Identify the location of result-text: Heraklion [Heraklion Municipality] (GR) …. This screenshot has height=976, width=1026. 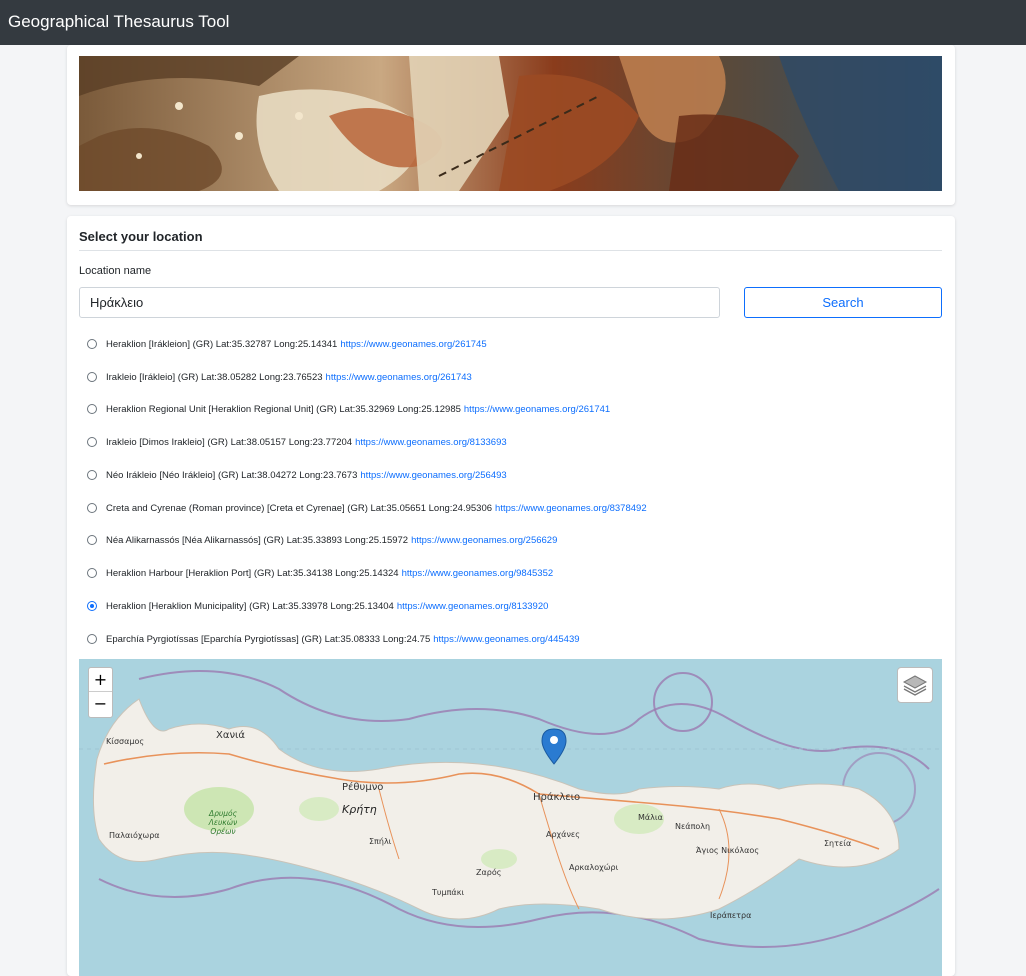
(250, 606).